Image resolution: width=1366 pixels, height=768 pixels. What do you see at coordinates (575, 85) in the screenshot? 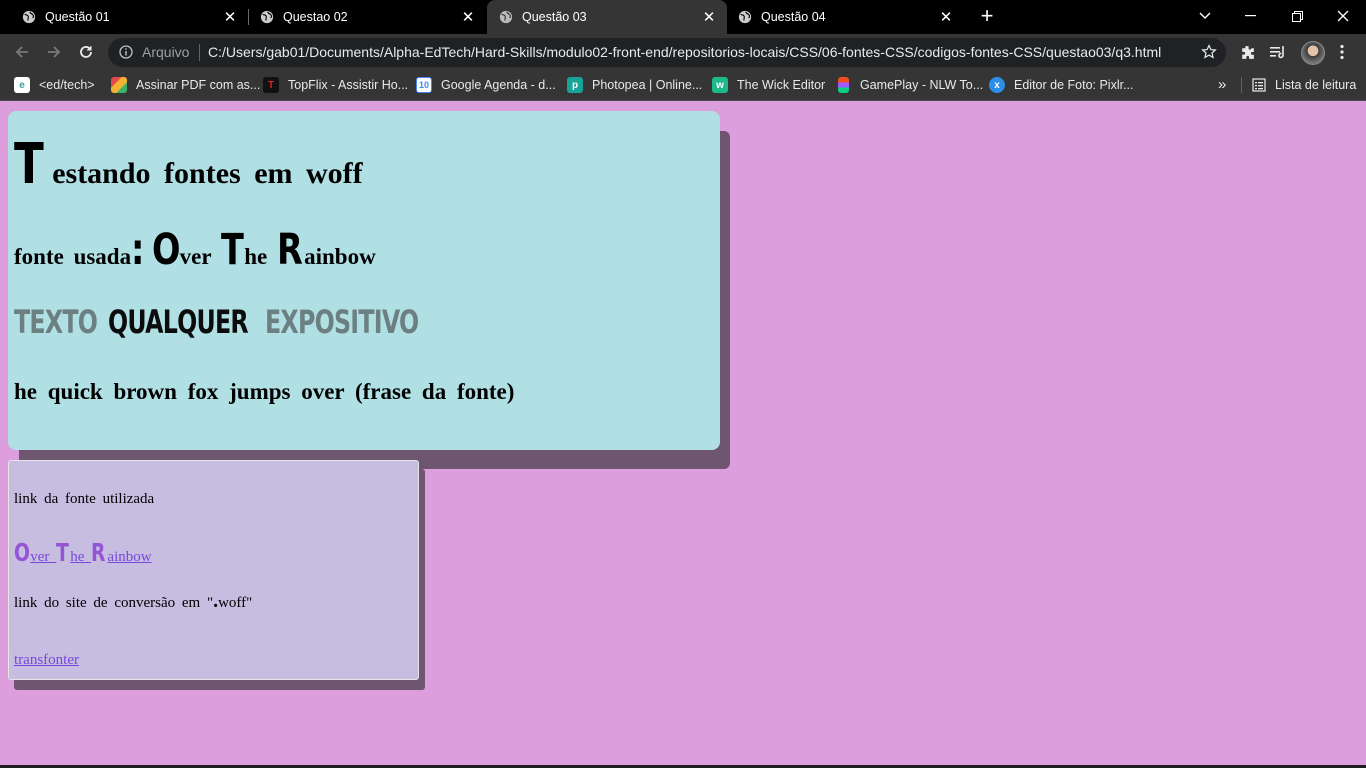
I see `photopea-icon: p` at bounding box center [575, 85].